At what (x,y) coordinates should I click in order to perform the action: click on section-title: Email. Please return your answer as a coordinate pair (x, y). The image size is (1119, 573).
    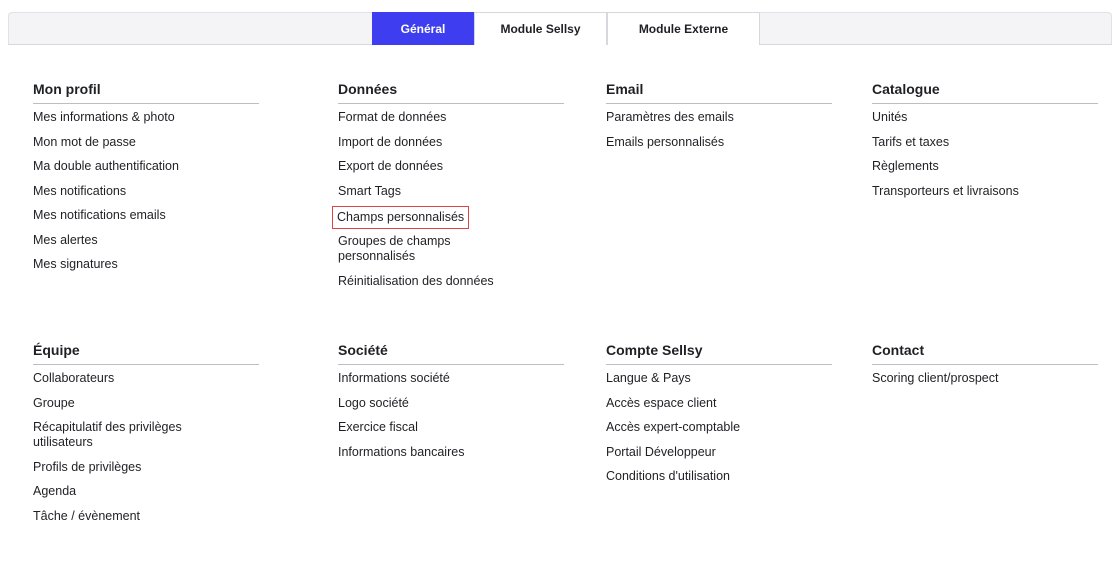
    Looking at the image, I should click on (719, 92).